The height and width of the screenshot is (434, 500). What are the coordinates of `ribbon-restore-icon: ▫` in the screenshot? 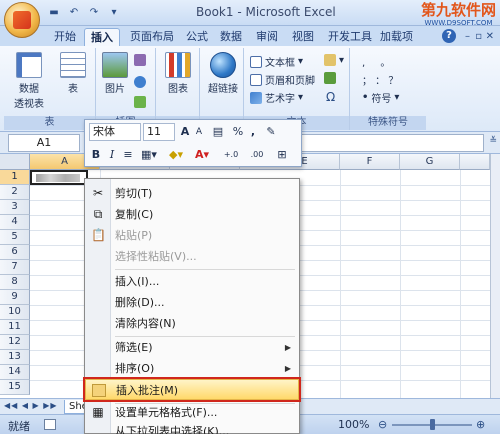 It's located at (478, 36).